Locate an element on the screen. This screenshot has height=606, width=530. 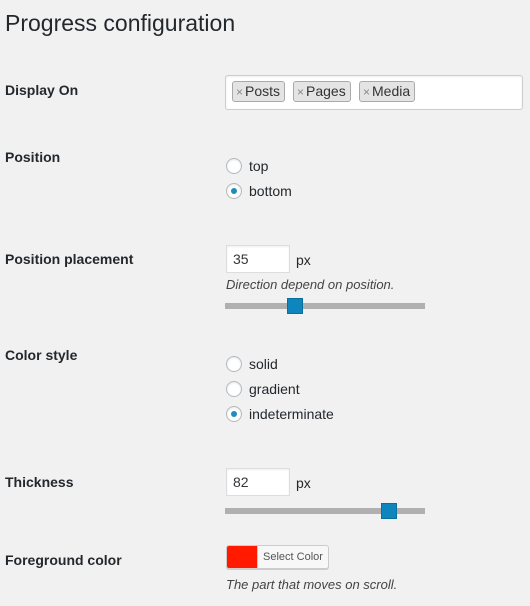
radio-label: top is located at coordinates (259, 166).